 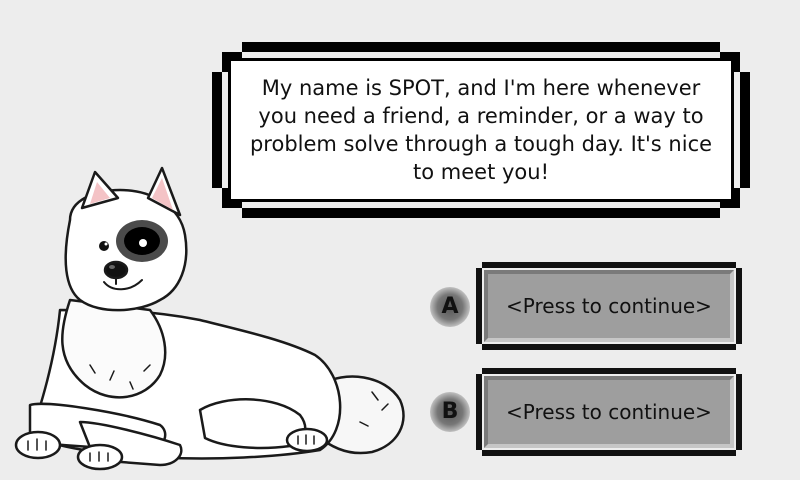 I want to click on choice-b-border-bottom, so click(x=609, y=453).